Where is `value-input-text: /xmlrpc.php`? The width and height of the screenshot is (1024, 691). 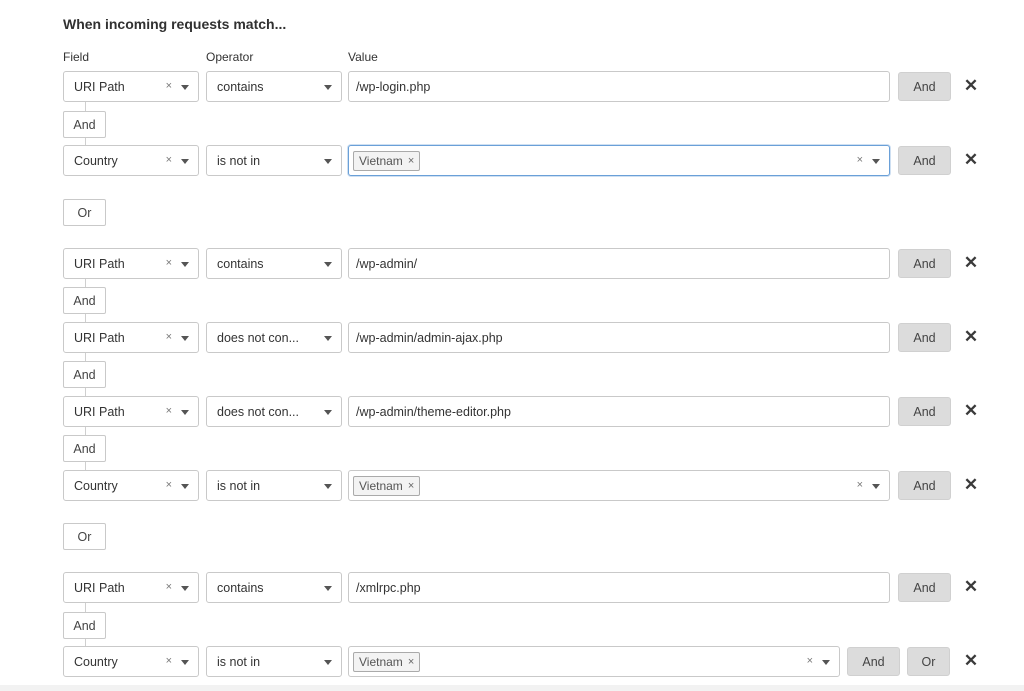
value-input-text: /xmlrpc.php is located at coordinates (388, 587).